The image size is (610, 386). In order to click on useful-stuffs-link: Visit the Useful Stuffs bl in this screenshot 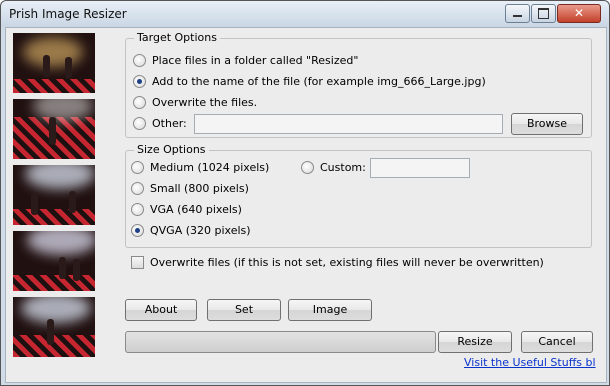, I will do `click(530, 362)`.